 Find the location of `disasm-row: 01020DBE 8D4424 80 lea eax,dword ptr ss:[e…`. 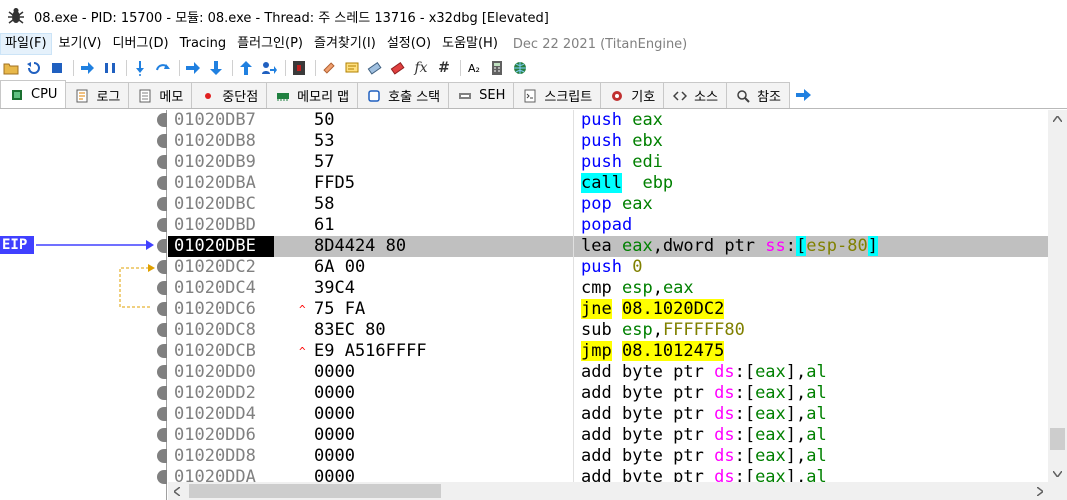

disasm-row: 01020DBE 8D4424 80 lea eax,dword ptr ss:[e… is located at coordinates (608, 246).